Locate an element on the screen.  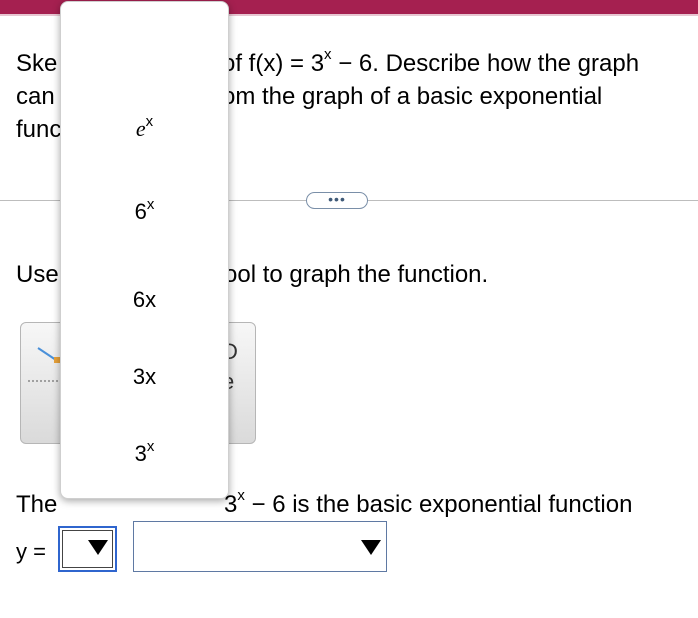
dashed-line-icon is located at coordinates (45, 382).